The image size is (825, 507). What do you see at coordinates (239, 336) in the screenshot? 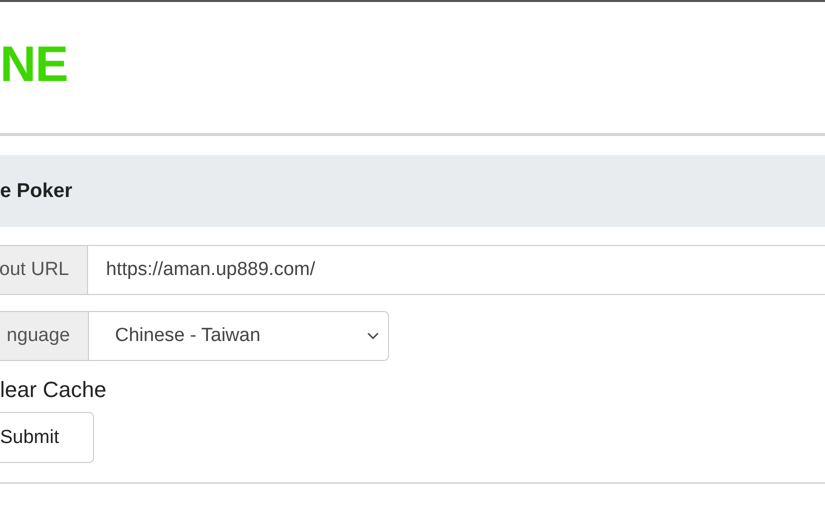
I see `language-select: Chinese - Taiwan` at bounding box center [239, 336].